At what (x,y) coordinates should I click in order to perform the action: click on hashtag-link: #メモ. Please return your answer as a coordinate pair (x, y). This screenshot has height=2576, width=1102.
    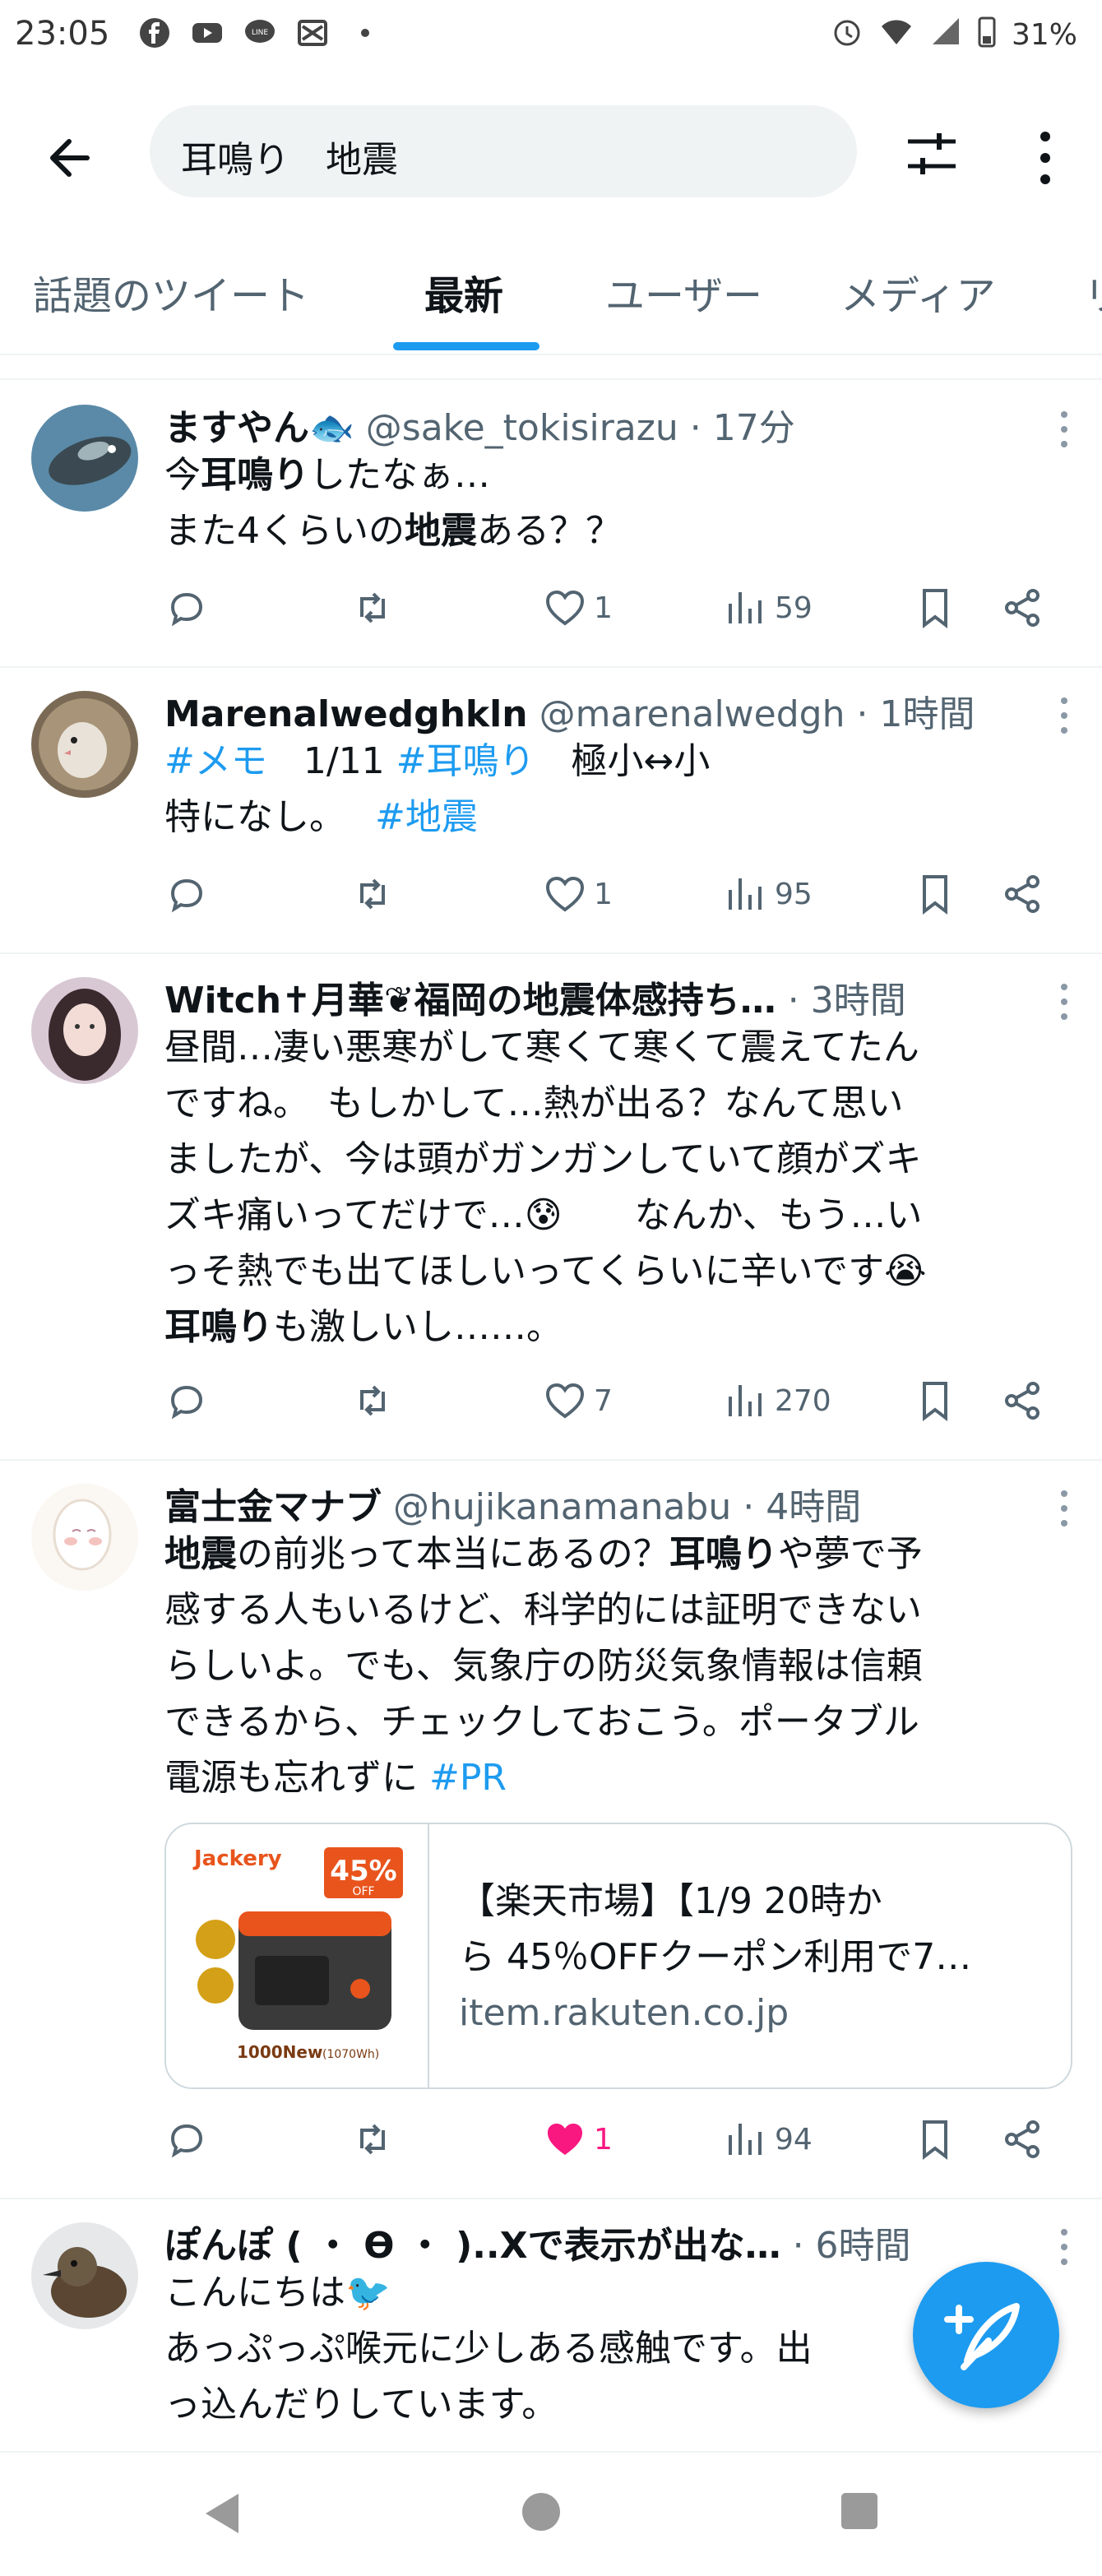
    Looking at the image, I should click on (215, 761).